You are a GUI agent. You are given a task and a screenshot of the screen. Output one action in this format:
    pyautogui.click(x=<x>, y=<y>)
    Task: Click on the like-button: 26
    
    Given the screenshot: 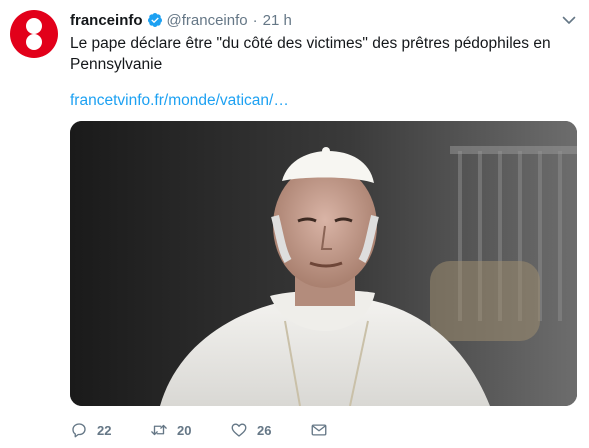 What is the action you would take?
    pyautogui.click(x=270, y=430)
    